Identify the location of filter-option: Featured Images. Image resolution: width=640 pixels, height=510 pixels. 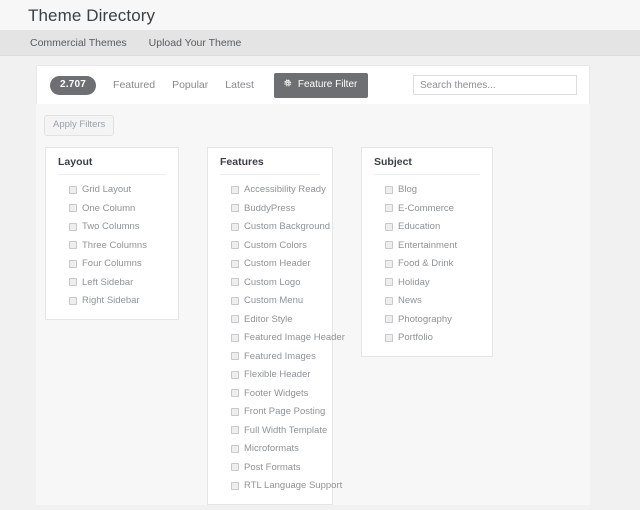
(275, 356).